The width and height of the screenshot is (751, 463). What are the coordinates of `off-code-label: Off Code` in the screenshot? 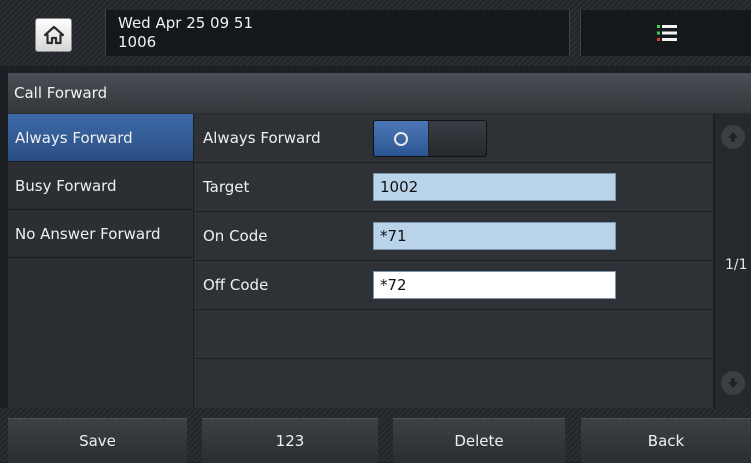 It's located at (236, 285).